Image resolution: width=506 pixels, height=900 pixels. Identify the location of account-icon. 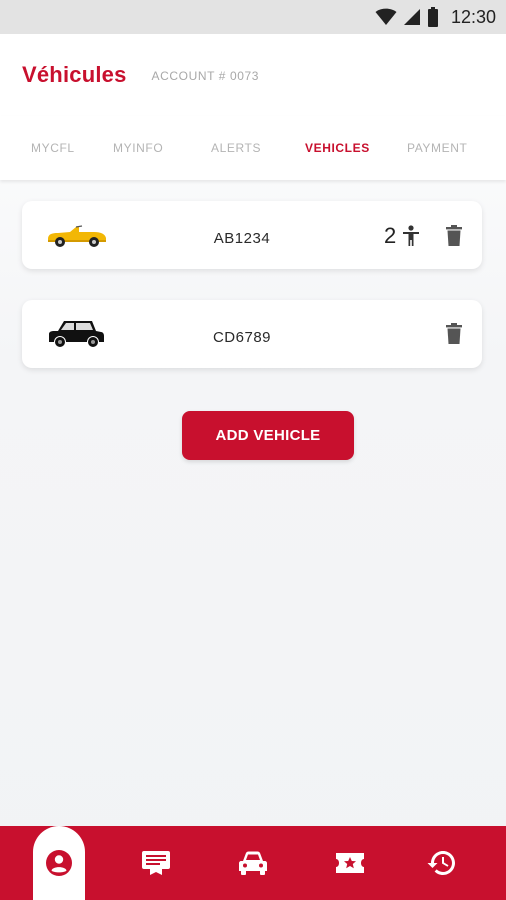
(59, 863).